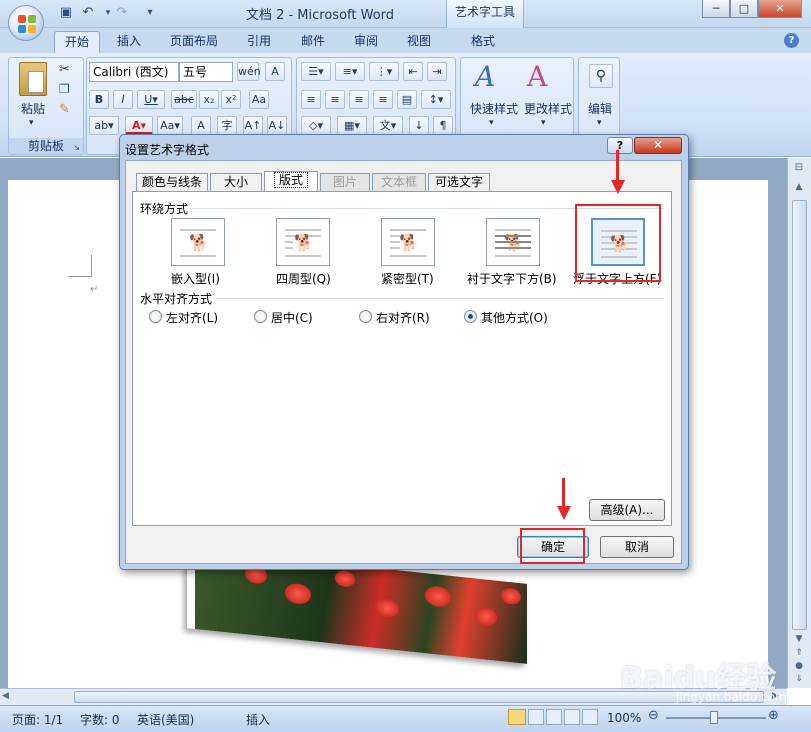  Describe the element at coordinates (303, 242) in the screenshot. I see `wrap-square-button: 🐕` at that location.